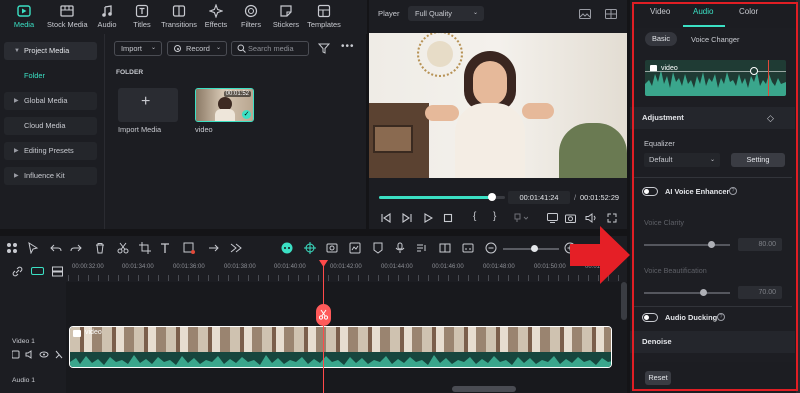 This screenshot has width=800, height=393. What do you see at coordinates (145, 248) in the screenshot?
I see `crop-icon` at bounding box center [145, 248].